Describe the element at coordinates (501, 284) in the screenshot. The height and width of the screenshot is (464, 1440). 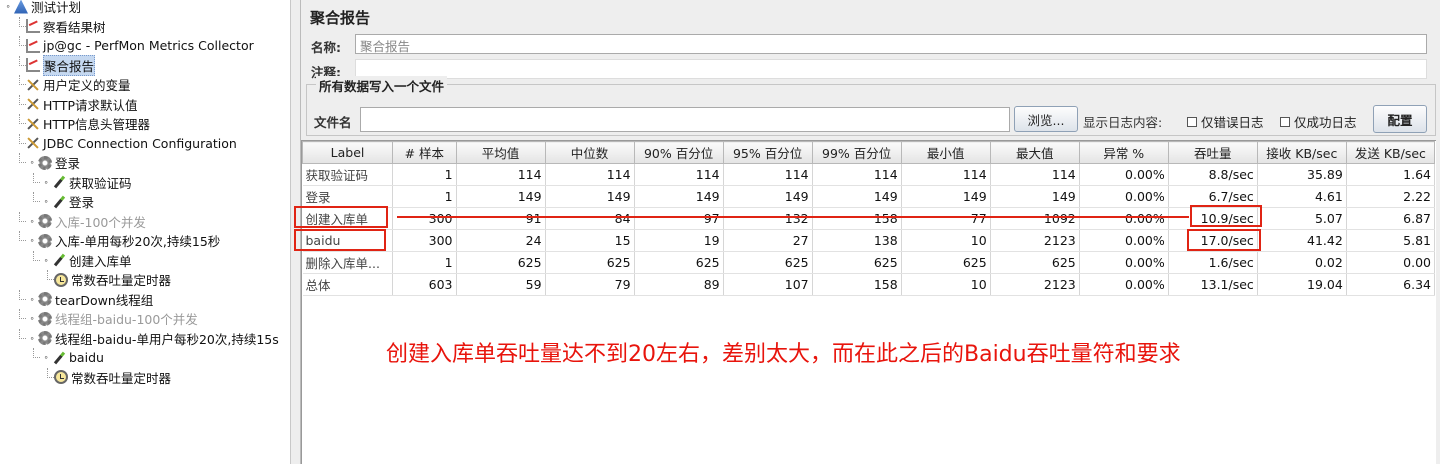
I see `table-cell: 59` at that location.